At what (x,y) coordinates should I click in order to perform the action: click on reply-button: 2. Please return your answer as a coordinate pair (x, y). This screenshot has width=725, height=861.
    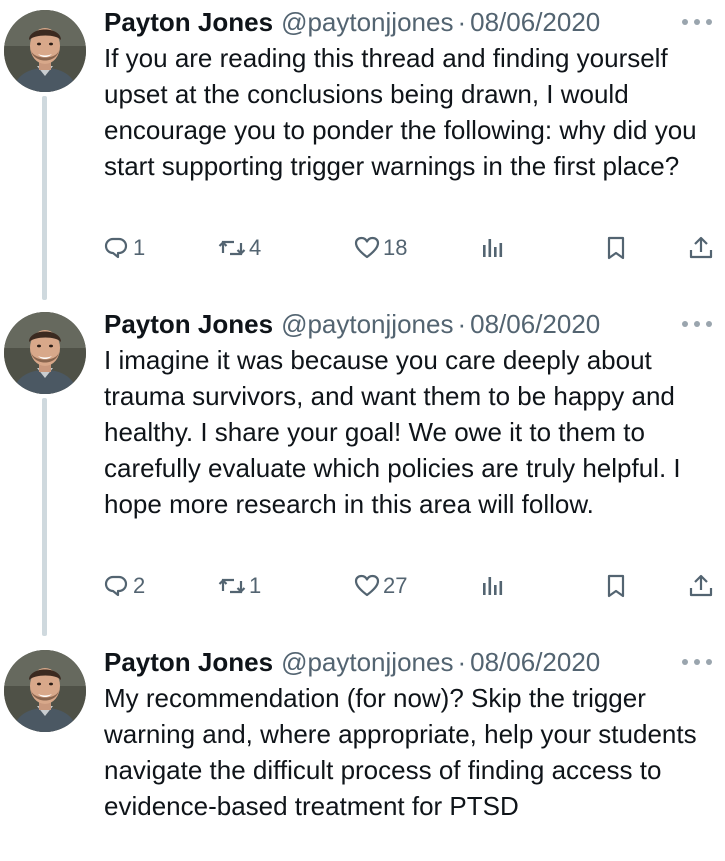
    Looking at the image, I should click on (124, 586).